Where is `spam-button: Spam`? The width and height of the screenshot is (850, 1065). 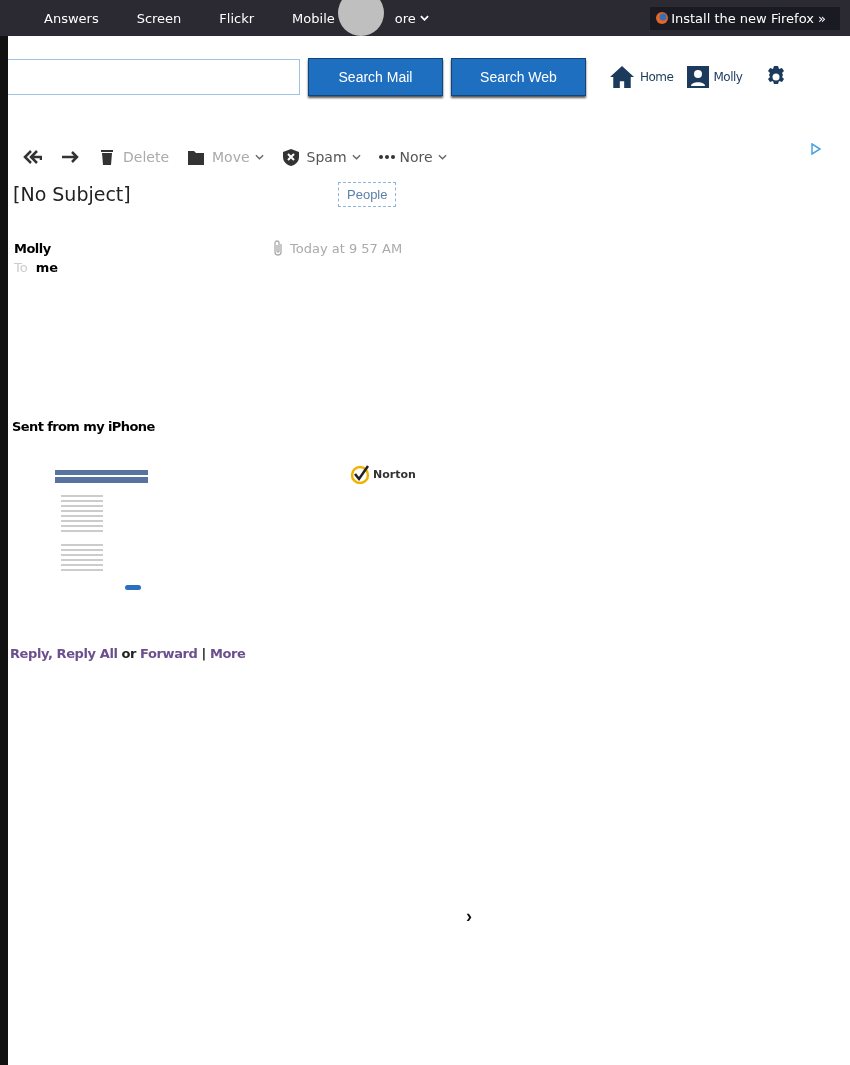 spam-button: Spam is located at coordinates (321, 157).